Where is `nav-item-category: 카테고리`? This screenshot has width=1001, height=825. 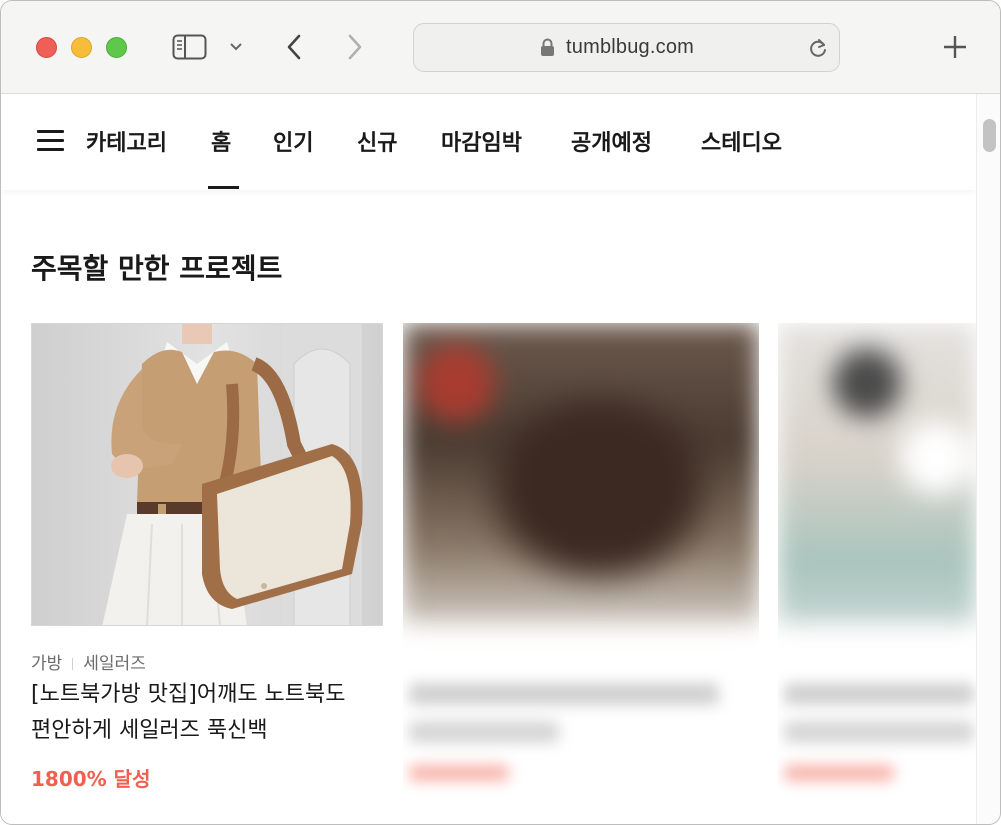
nav-item-category: 카테고리 is located at coordinates (126, 141).